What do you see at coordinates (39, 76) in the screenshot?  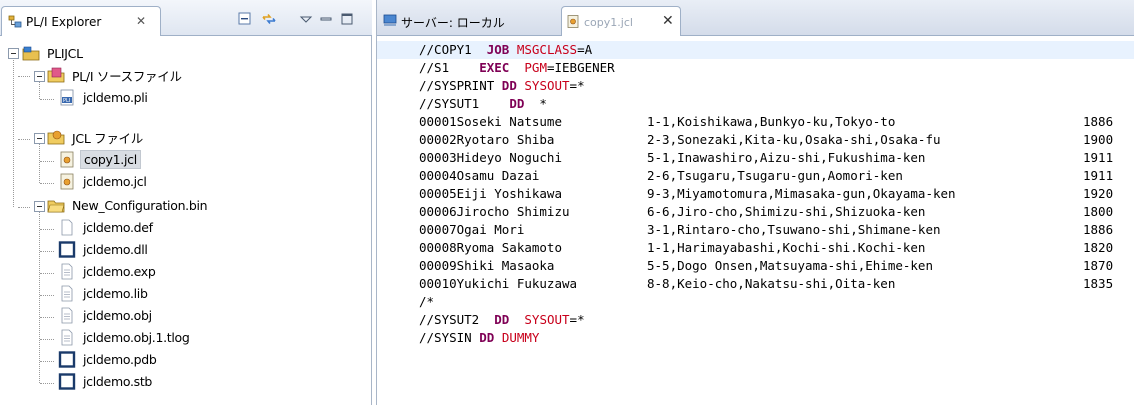 I see `collapse-toggle-pli-sources` at bounding box center [39, 76].